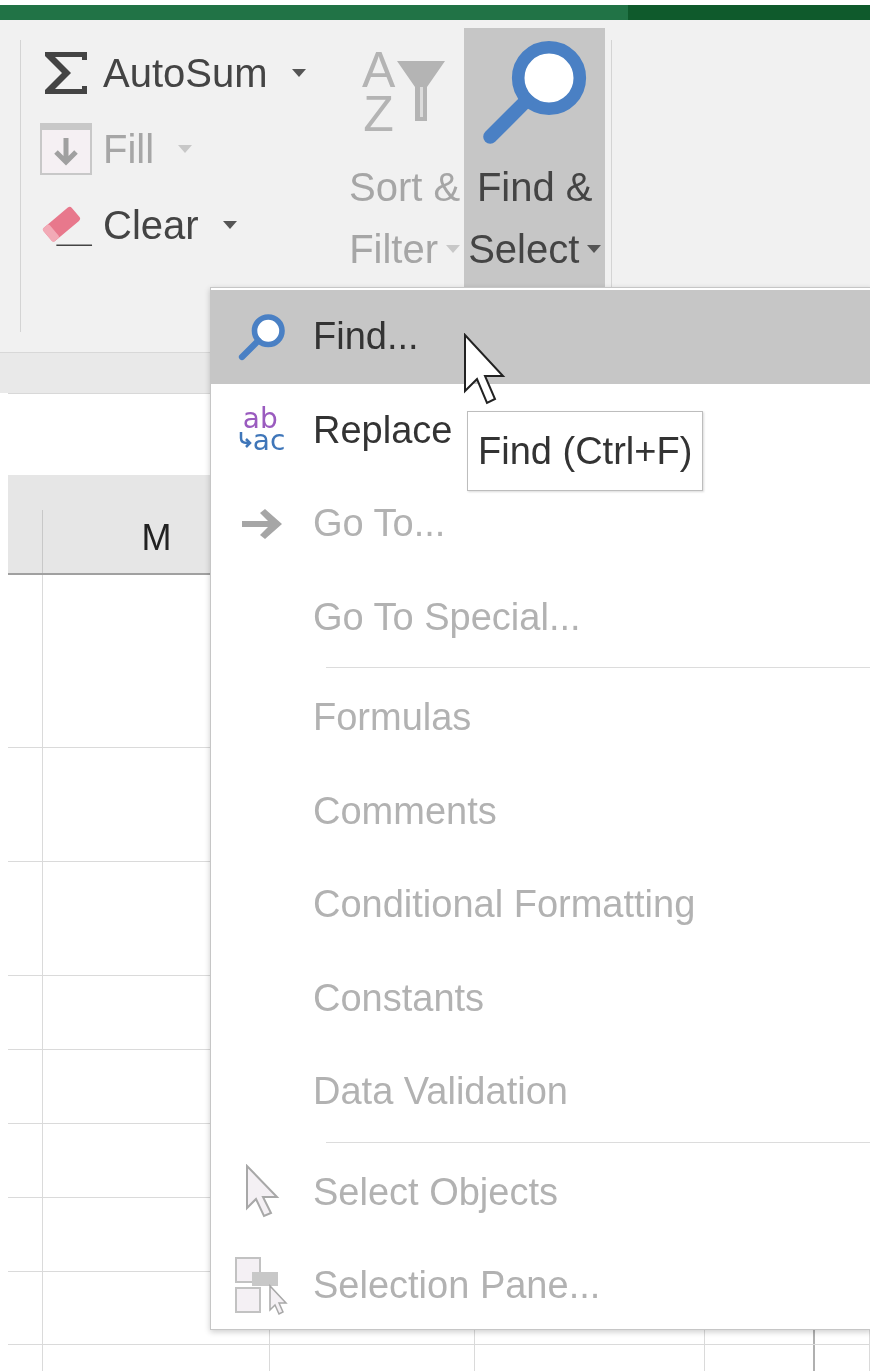 The width and height of the screenshot is (870, 1371). Describe the element at coordinates (138, 225) in the screenshot. I see `ribbon-button: Clear` at that location.